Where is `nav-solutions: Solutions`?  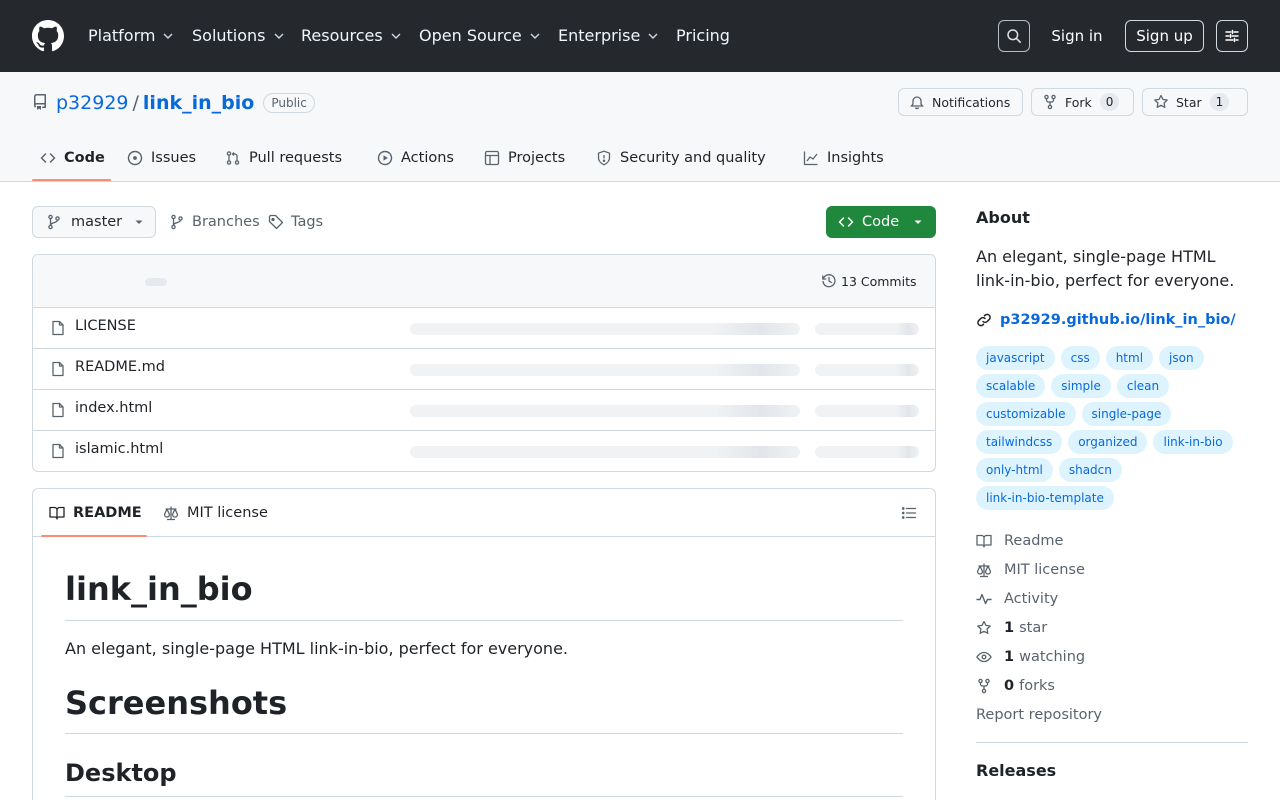
nav-solutions: Solutions is located at coordinates (238, 36).